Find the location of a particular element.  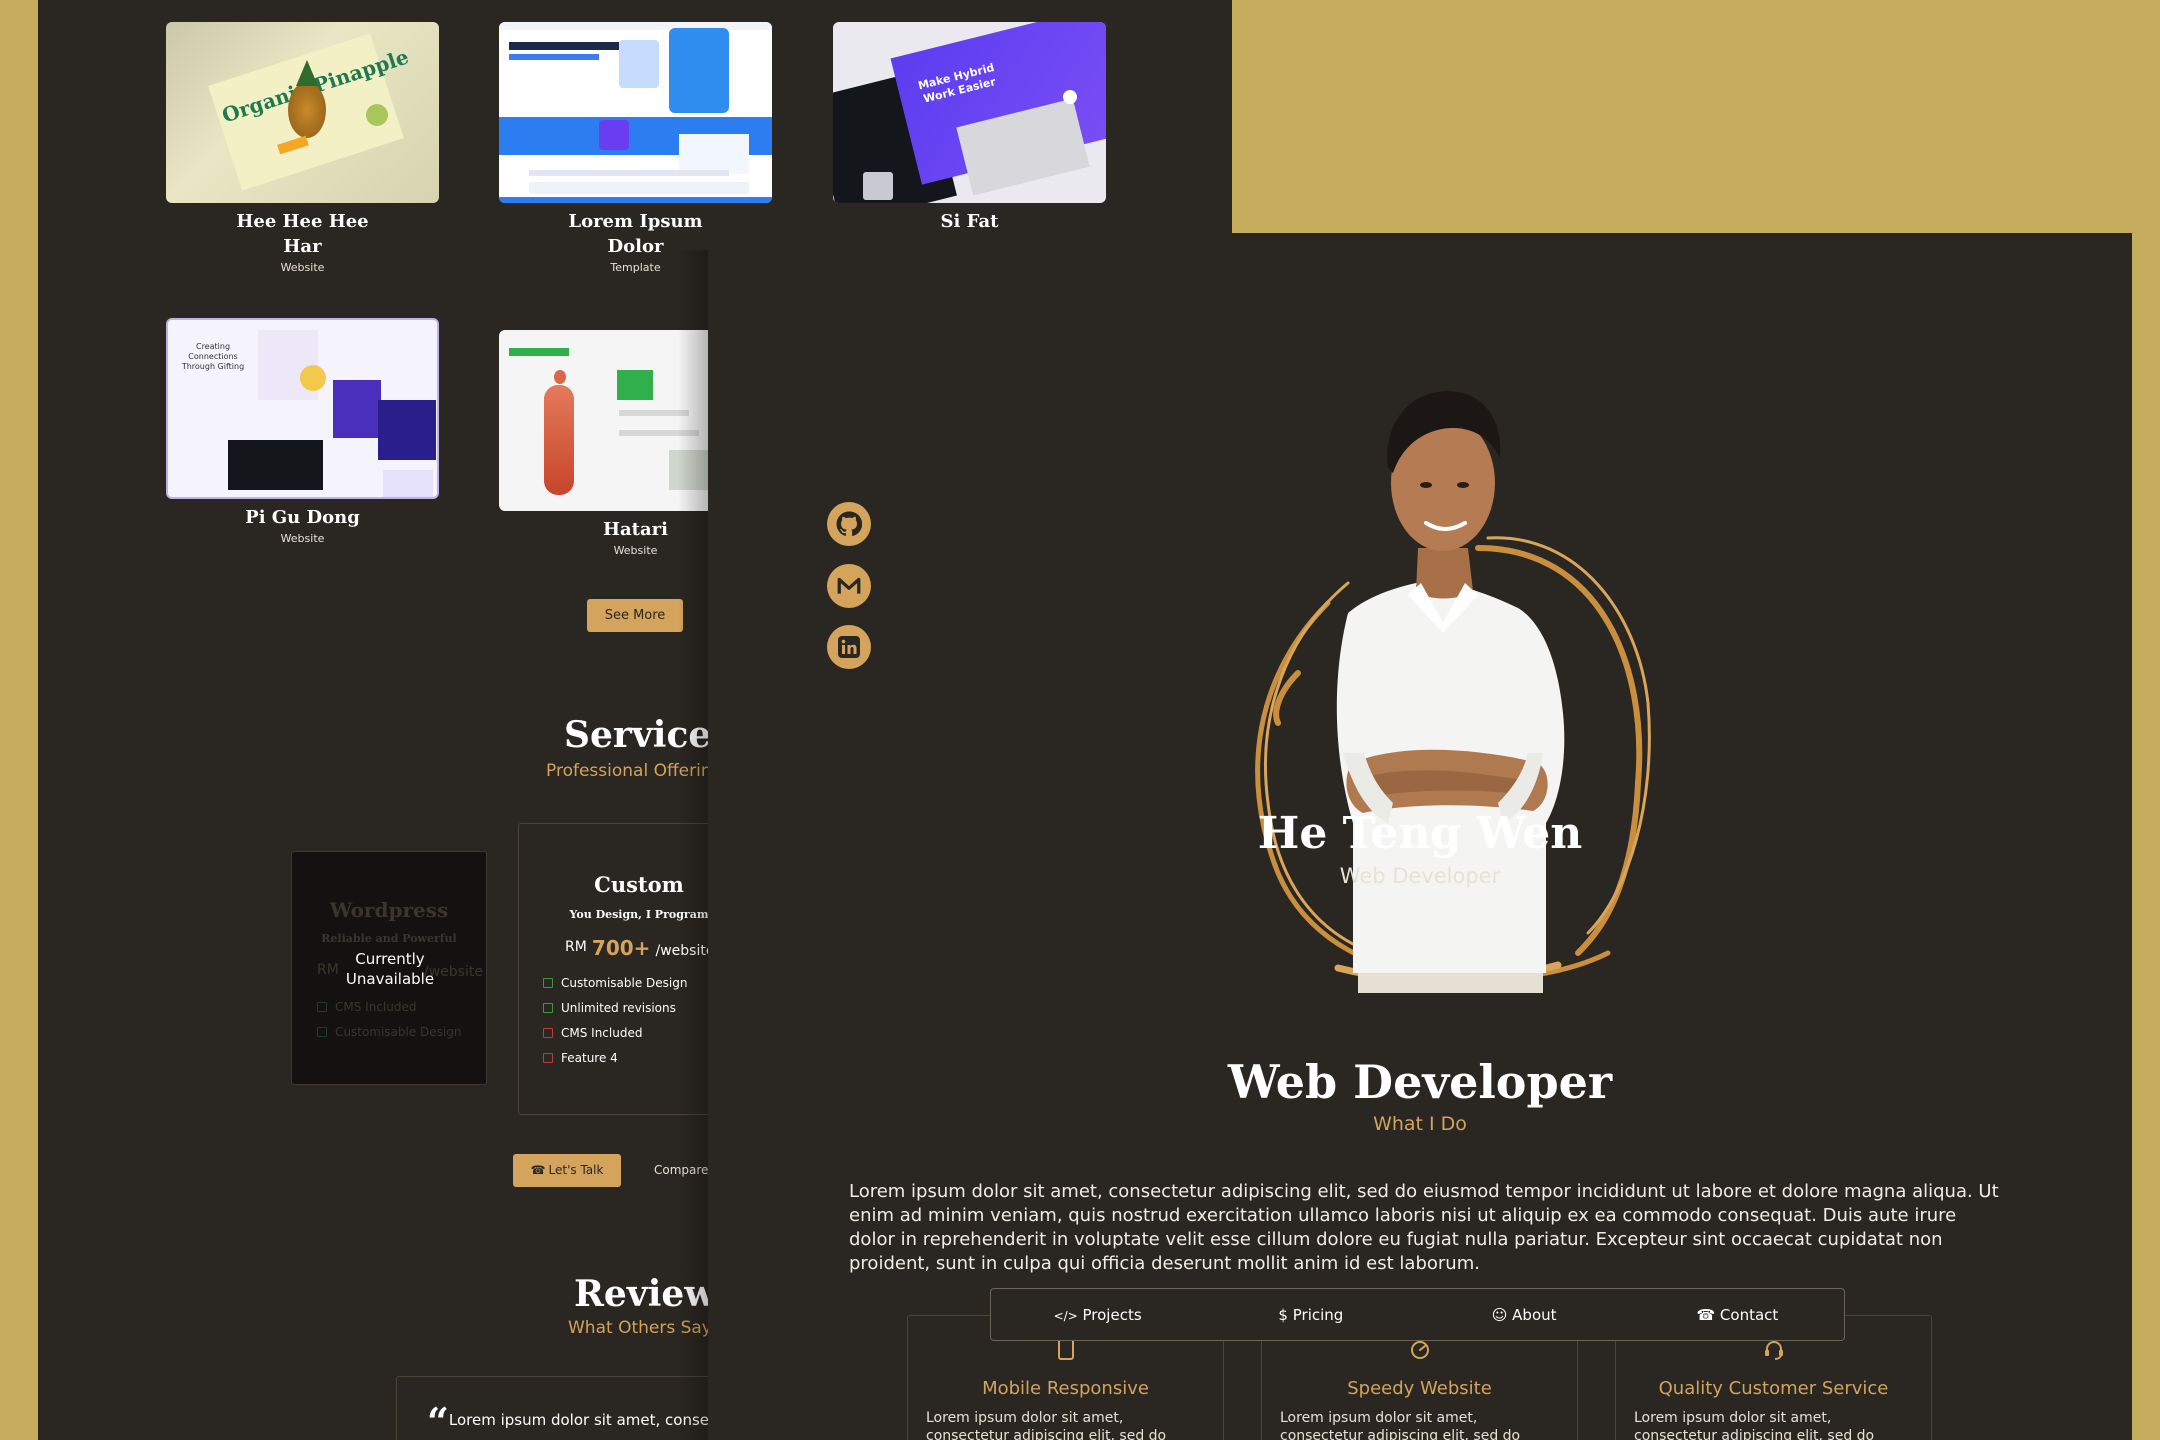

mail-icon is located at coordinates (849, 586).